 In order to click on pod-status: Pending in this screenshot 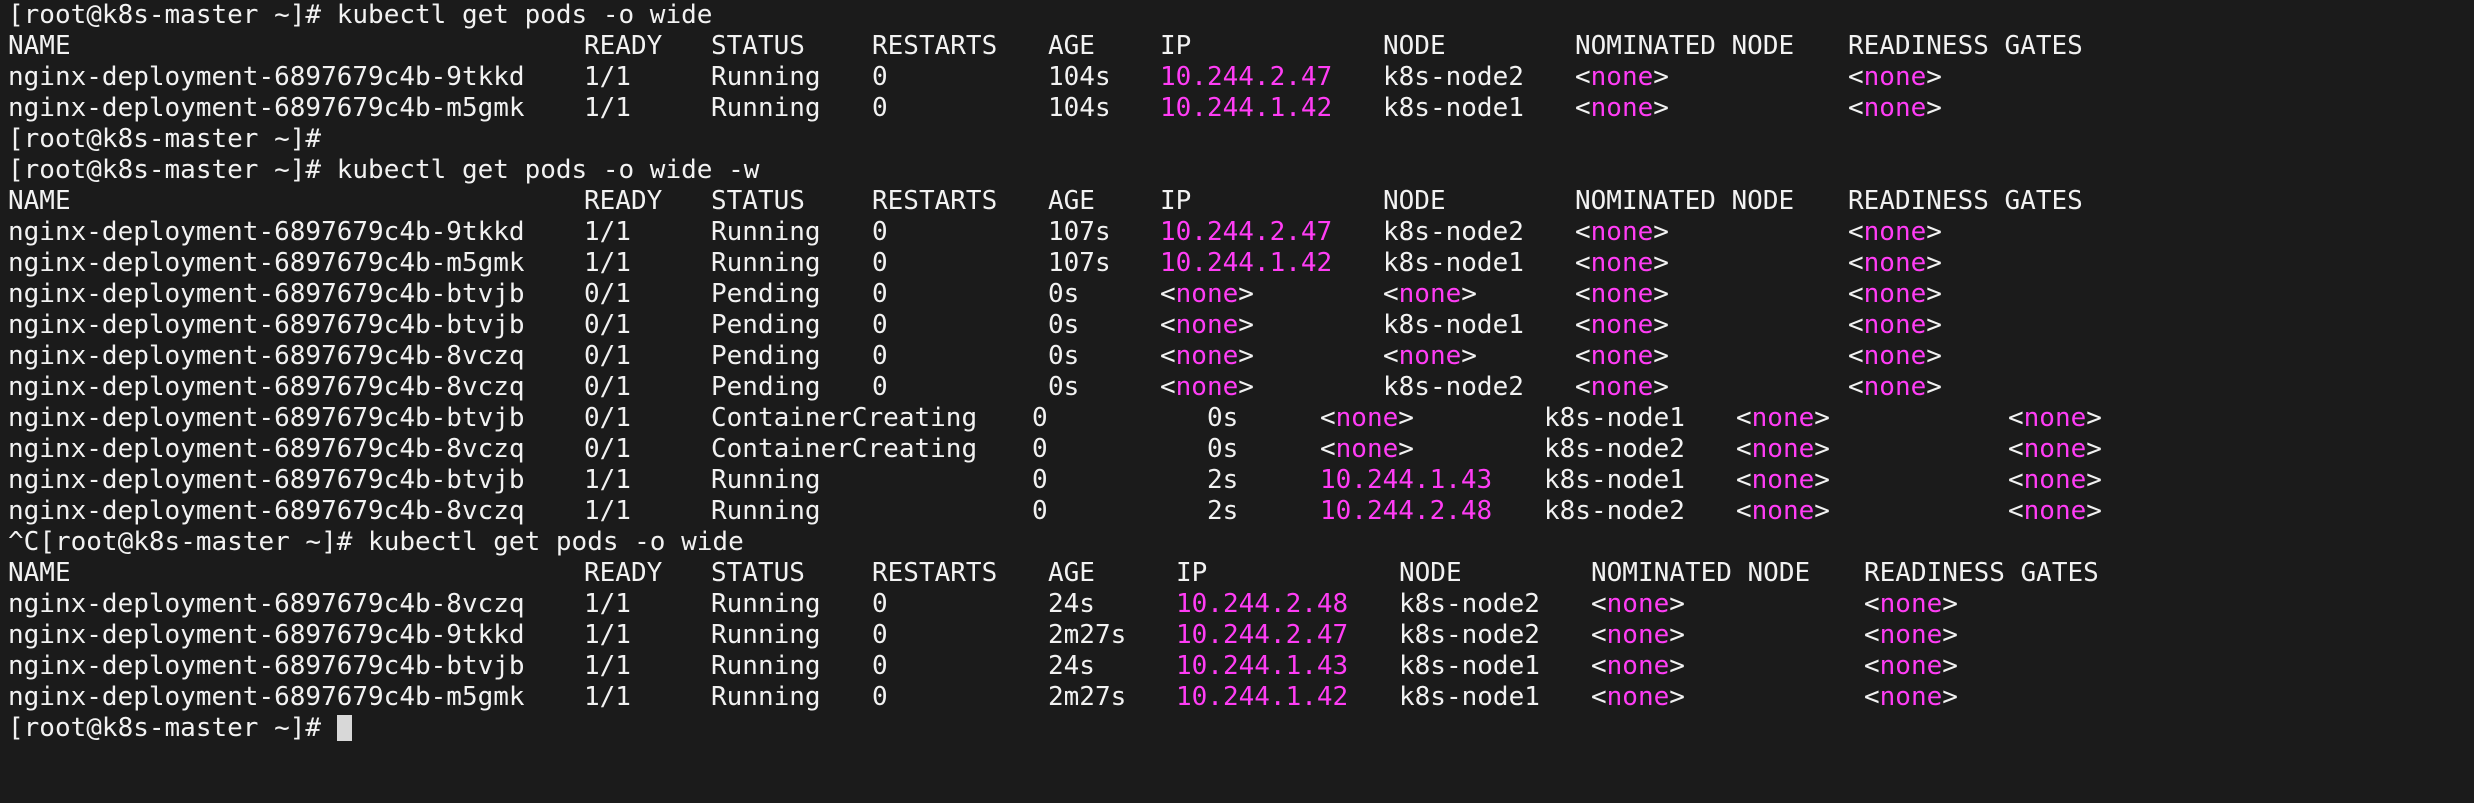, I will do `click(766, 325)`.